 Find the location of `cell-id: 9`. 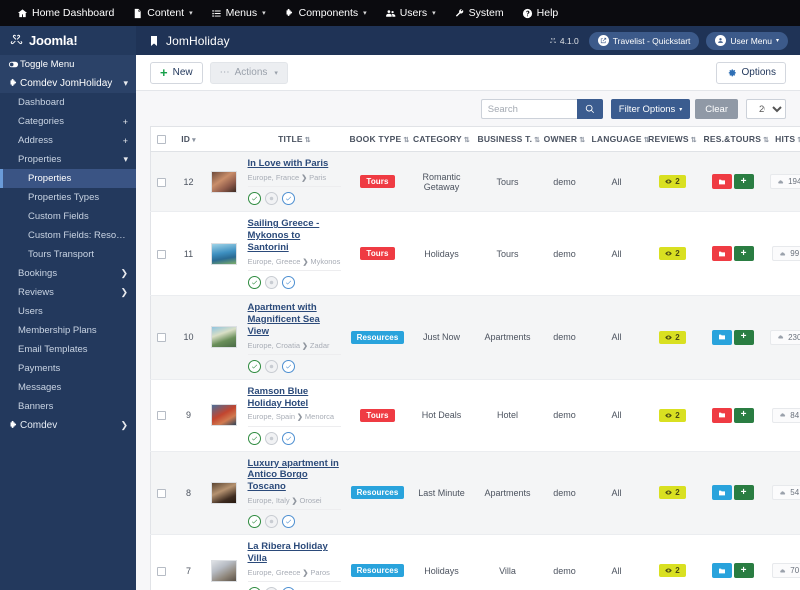

cell-id: 9 is located at coordinates (188, 414).